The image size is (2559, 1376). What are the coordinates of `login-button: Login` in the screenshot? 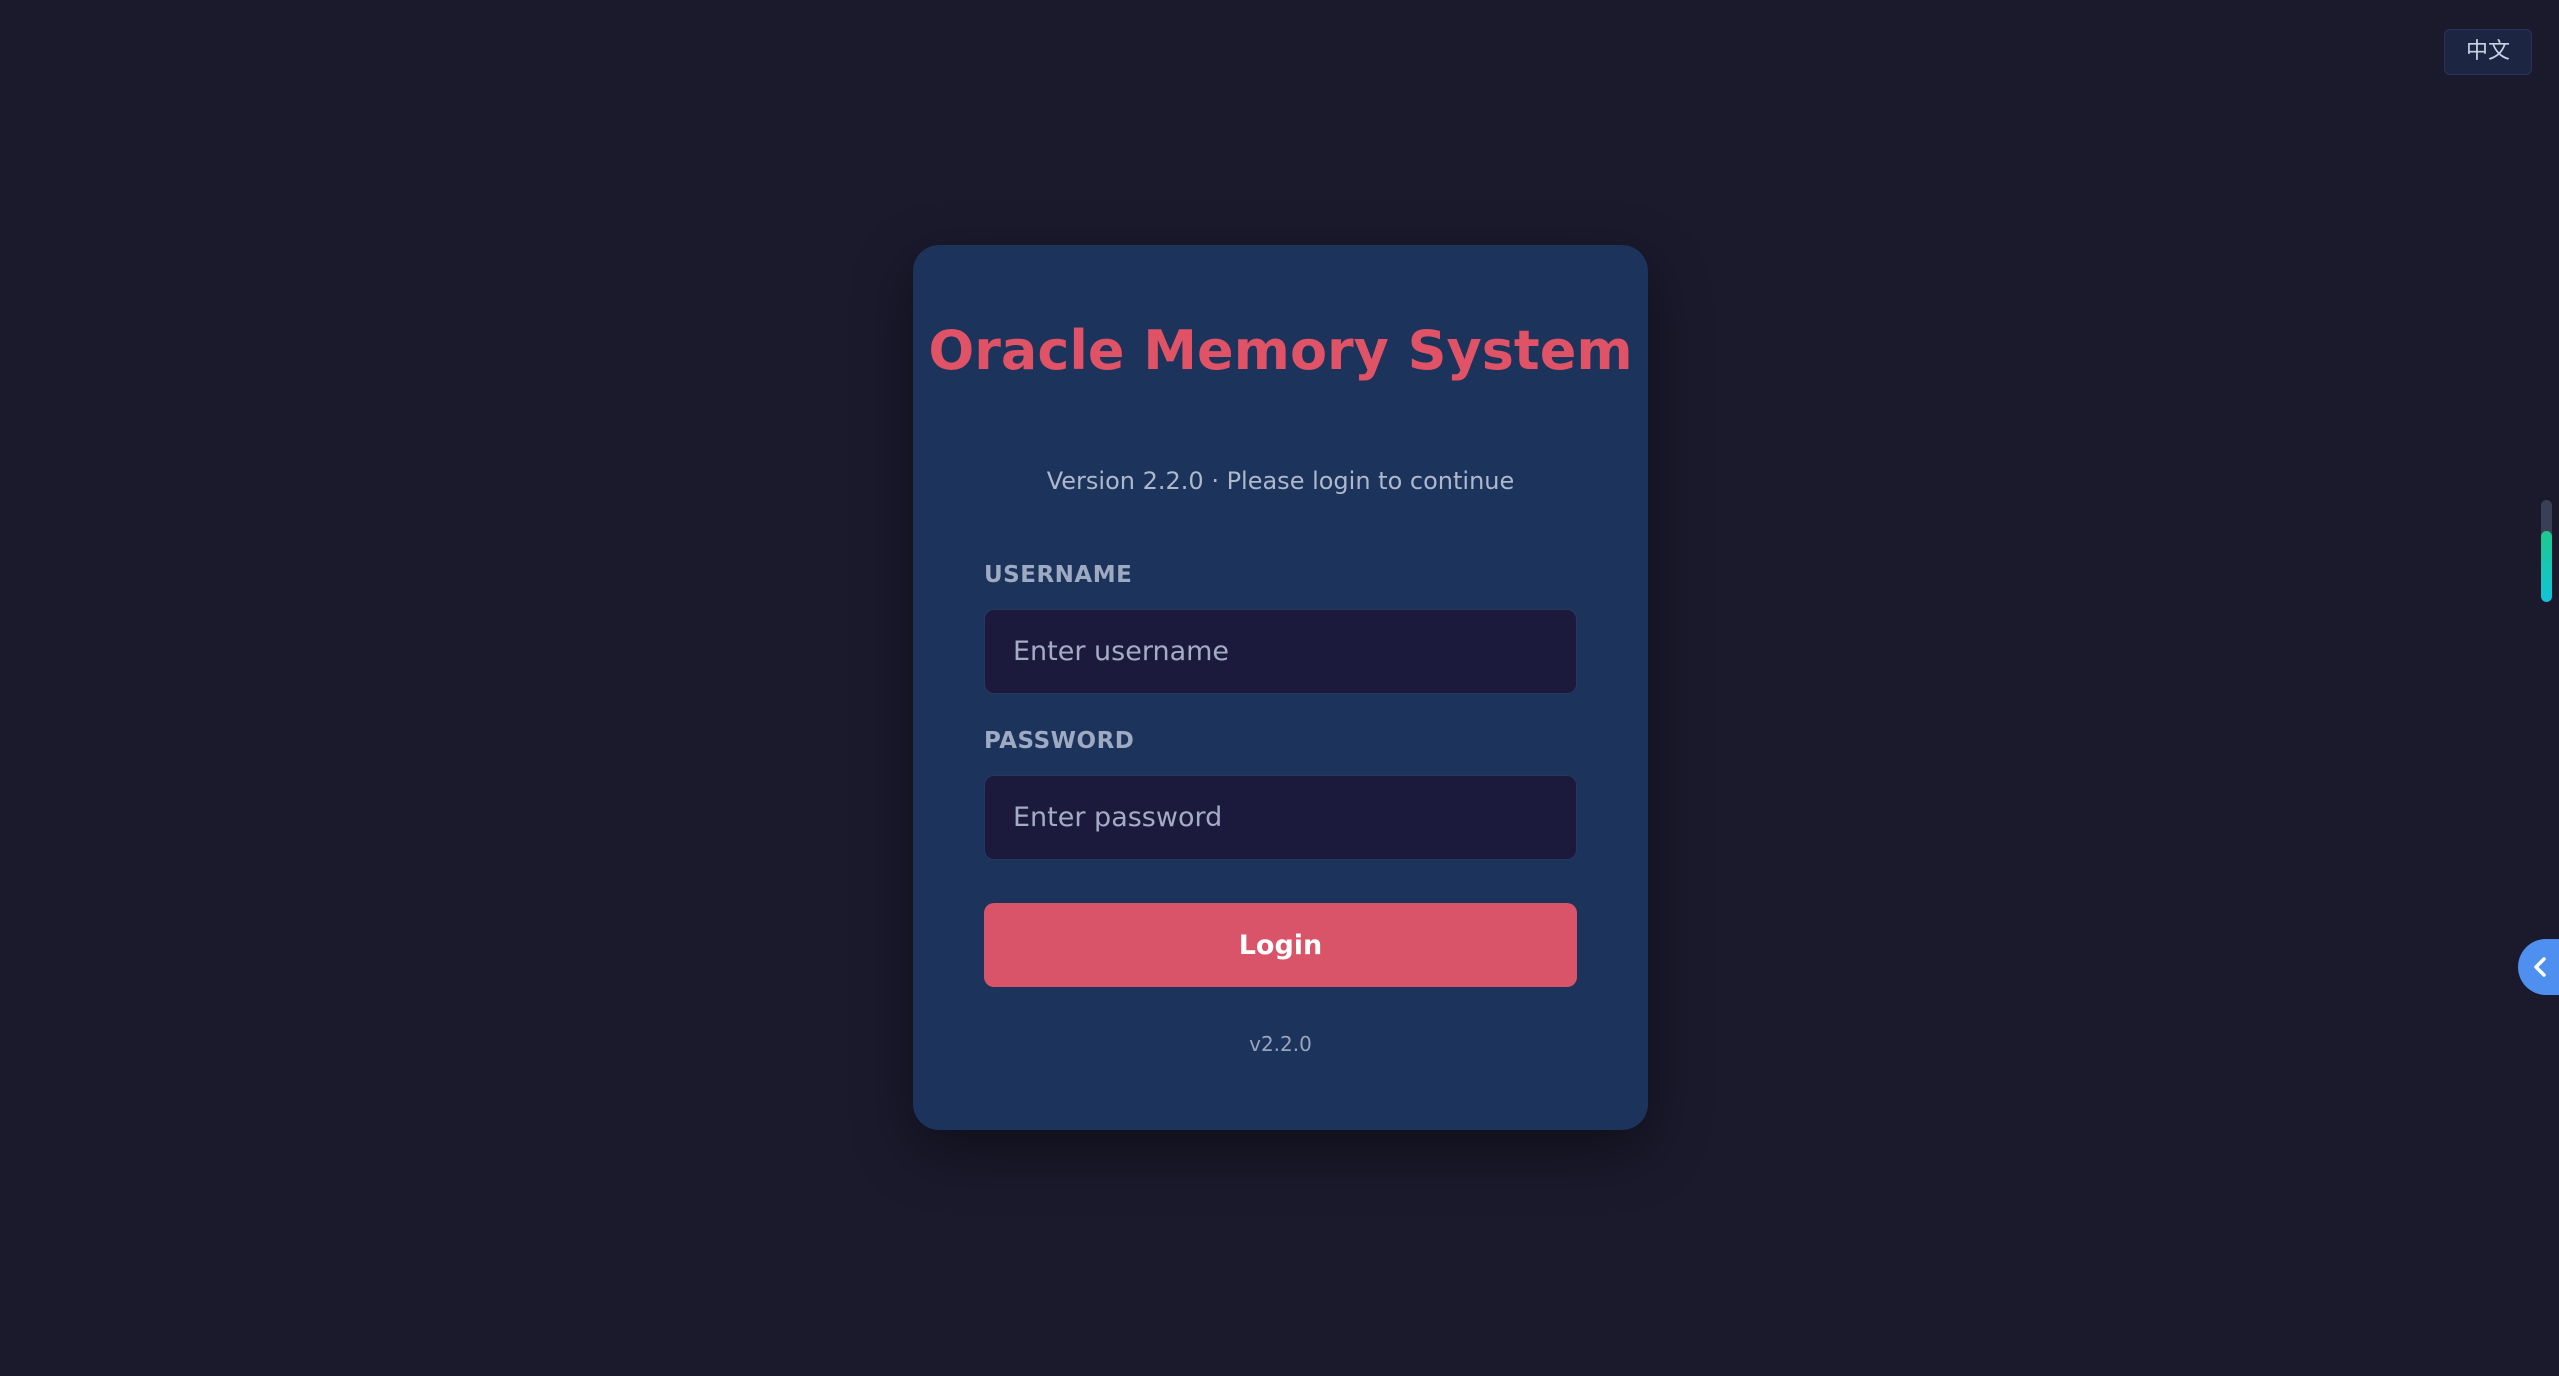 It's located at (1280, 945).